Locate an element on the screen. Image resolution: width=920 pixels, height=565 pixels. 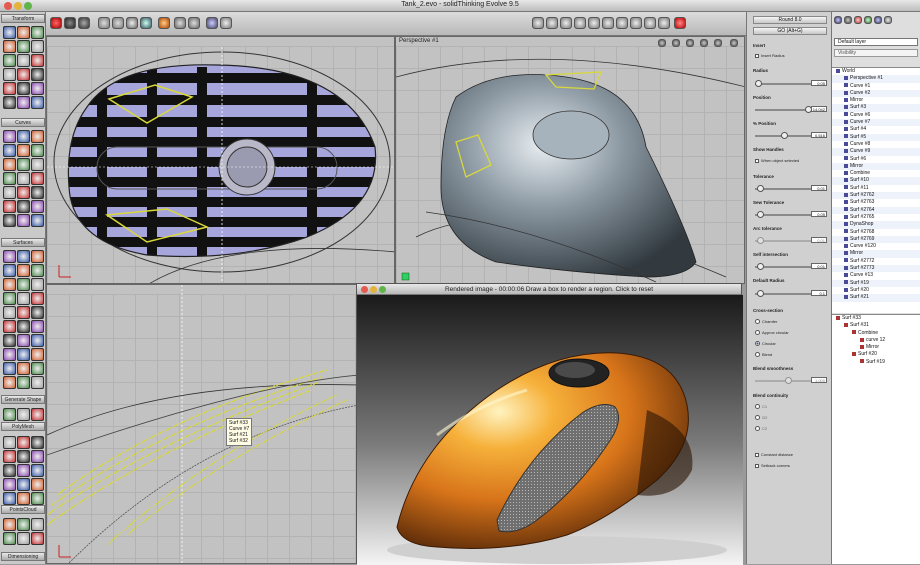
continuity-c2-option: C2 is located at coordinates (761, 429).